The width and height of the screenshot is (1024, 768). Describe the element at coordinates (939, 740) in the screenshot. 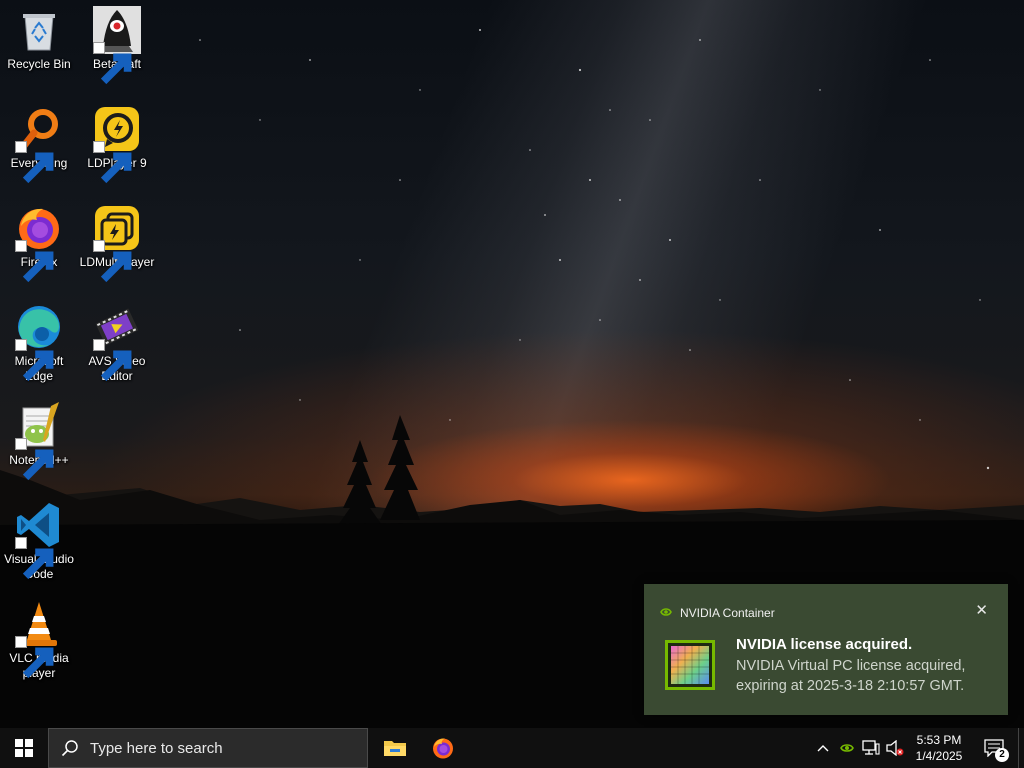

I see `clock-time: 5:53 PM` at that location.